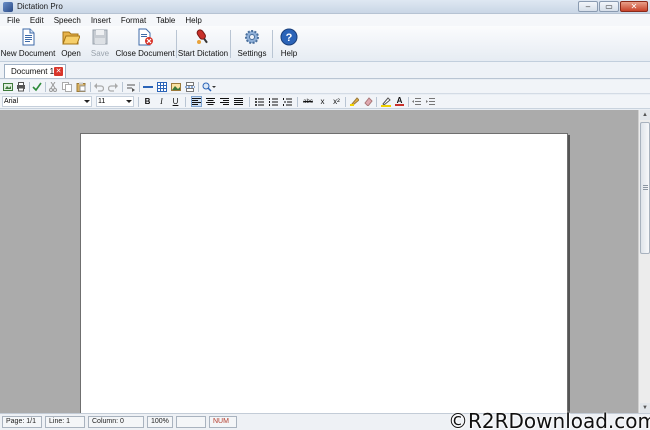  I want to click on increase-indent-button, so click(430, 101).